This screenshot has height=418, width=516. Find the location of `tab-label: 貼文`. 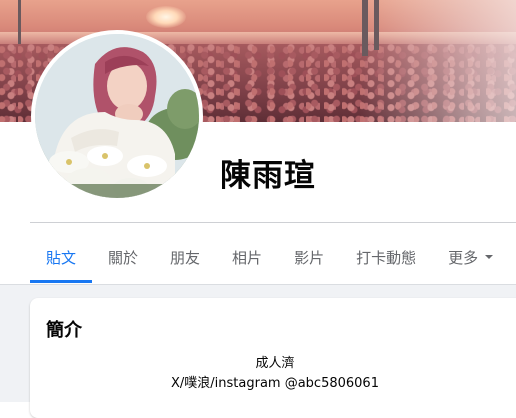

tab-label: 貼文 is located at coordinates (61, 257).